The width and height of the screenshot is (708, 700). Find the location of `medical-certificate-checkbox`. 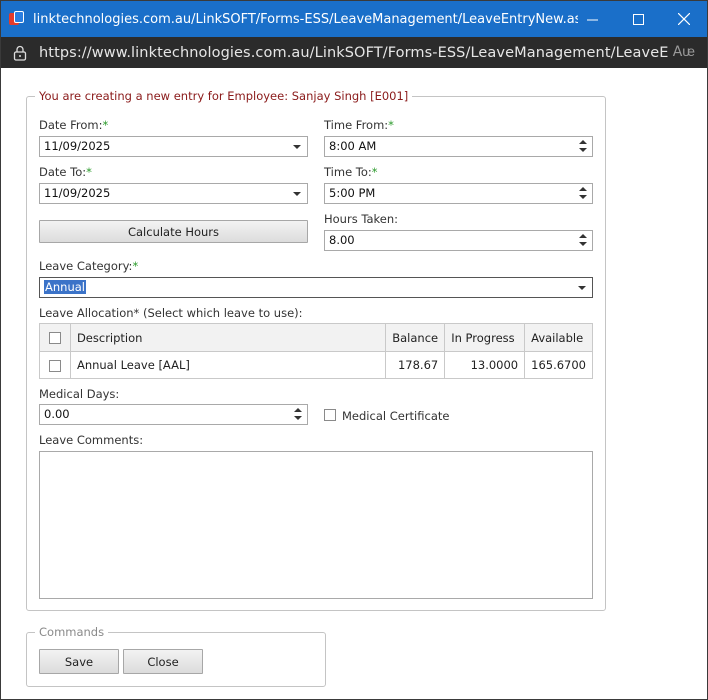

medical-certificate-checkbox is located at coordinates (330, 415).